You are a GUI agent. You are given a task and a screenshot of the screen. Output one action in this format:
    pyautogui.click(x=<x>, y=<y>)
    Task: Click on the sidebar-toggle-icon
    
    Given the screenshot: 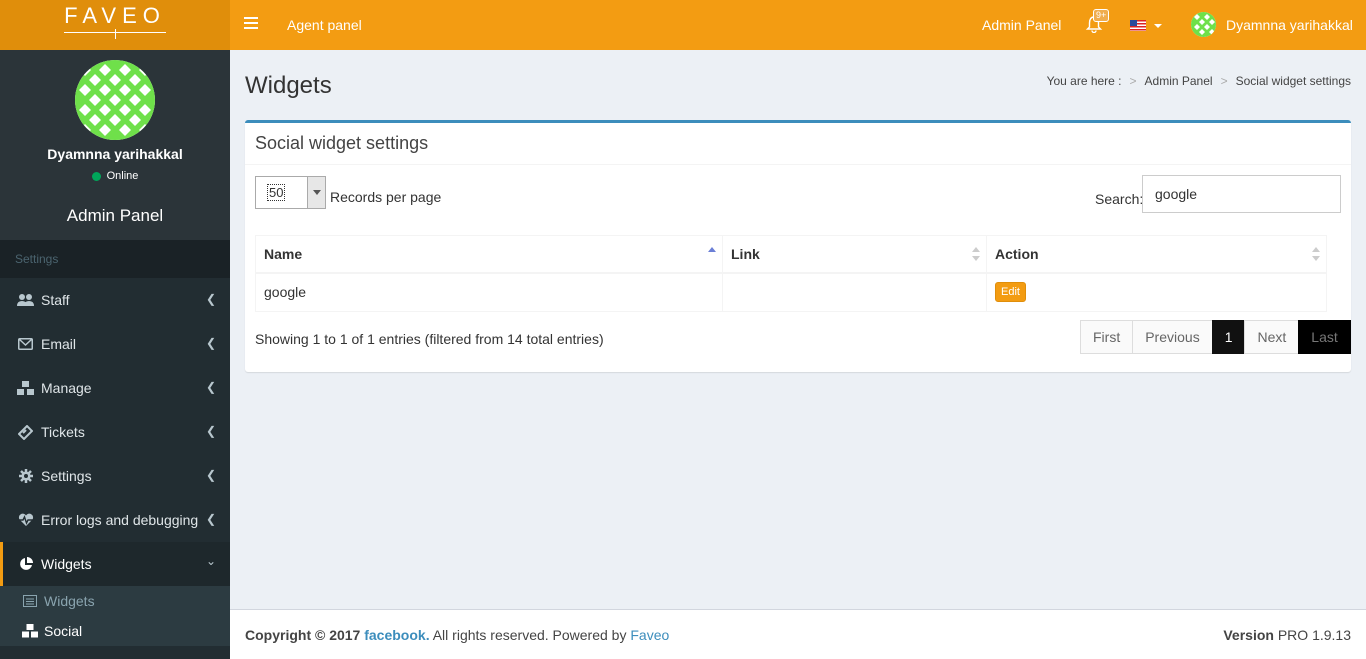 What is the action you would take?
    pyautogui.click(x=251, y=24)
    